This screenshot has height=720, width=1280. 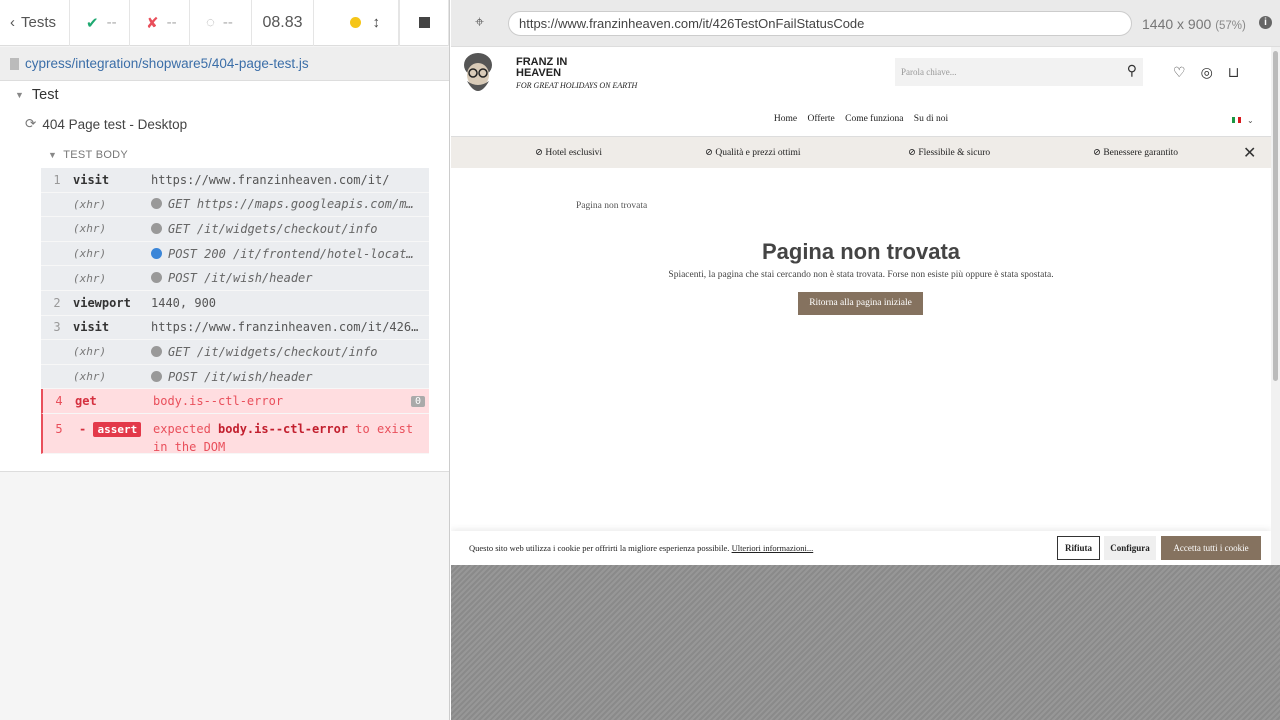 I want to click on test-title: ⟳ 404 Page test - Desktop, so click(x=106, y=124).